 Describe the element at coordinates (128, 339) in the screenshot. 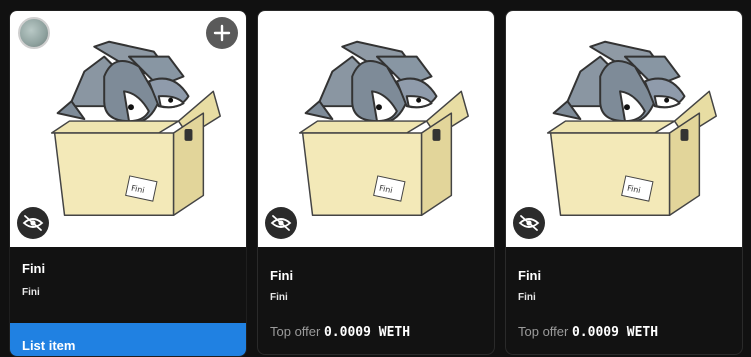

I see `list-item-button: List item` at that location.